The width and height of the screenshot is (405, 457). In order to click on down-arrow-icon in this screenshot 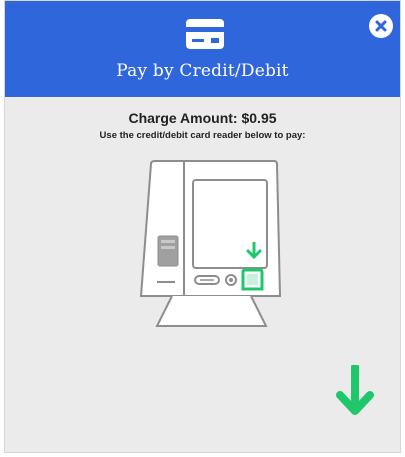, I will do `click(355, 390)`.